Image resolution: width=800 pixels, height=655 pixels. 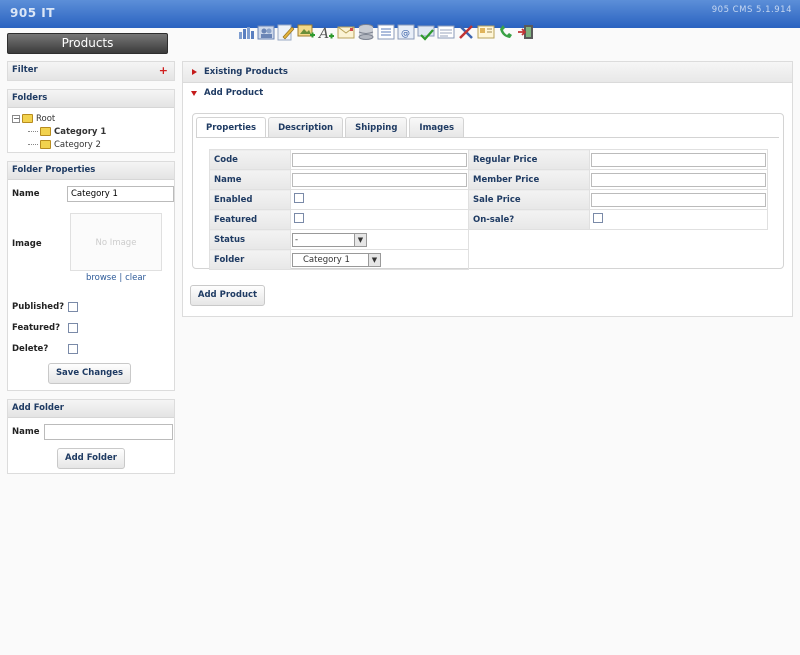 I want to click on expanded-arrow-icon, so click(x=194, y=93).